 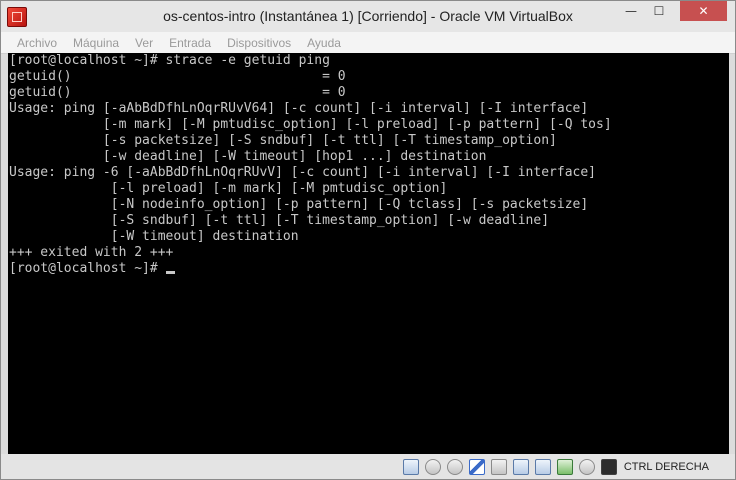 What do you see at coordinates (410, 466) in the screenshot?
I see `hard-disk-icon` at bounding box center [410, 466].